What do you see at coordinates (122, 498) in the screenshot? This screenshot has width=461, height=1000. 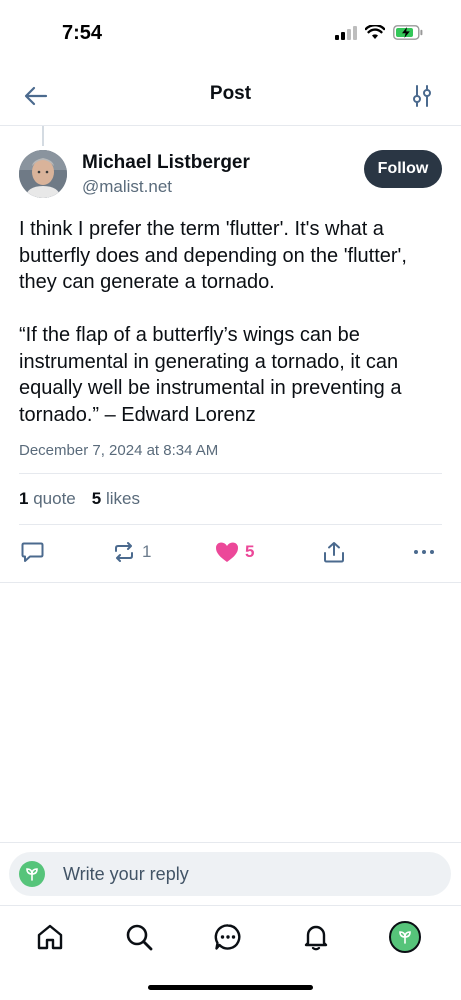 I see `likes-label: likes` at bounding box center [122, 498].